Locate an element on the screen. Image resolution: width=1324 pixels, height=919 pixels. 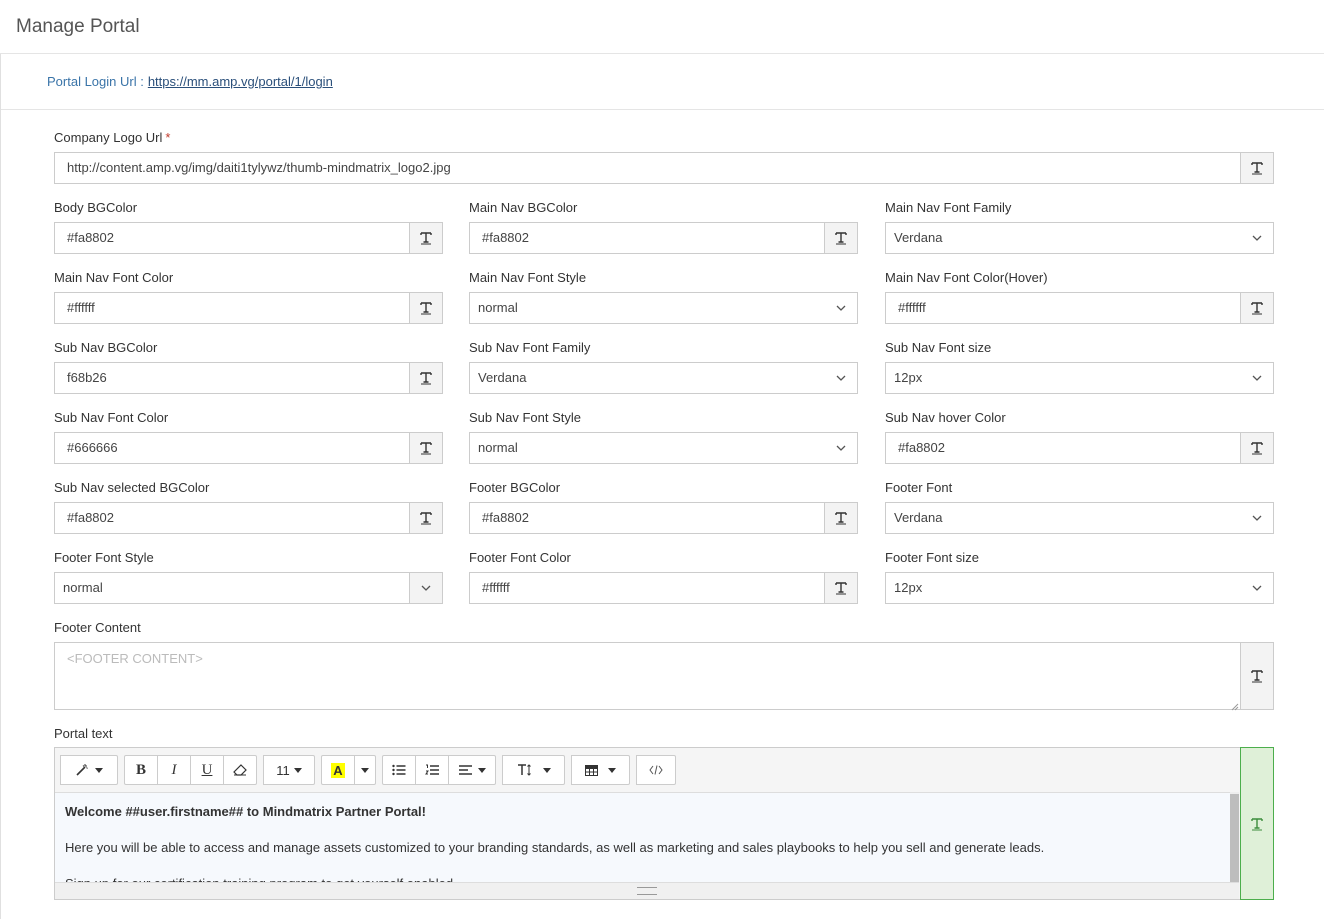
main-nav-bgcolor-input: #fa8802 is located at coordinates (663, 238).